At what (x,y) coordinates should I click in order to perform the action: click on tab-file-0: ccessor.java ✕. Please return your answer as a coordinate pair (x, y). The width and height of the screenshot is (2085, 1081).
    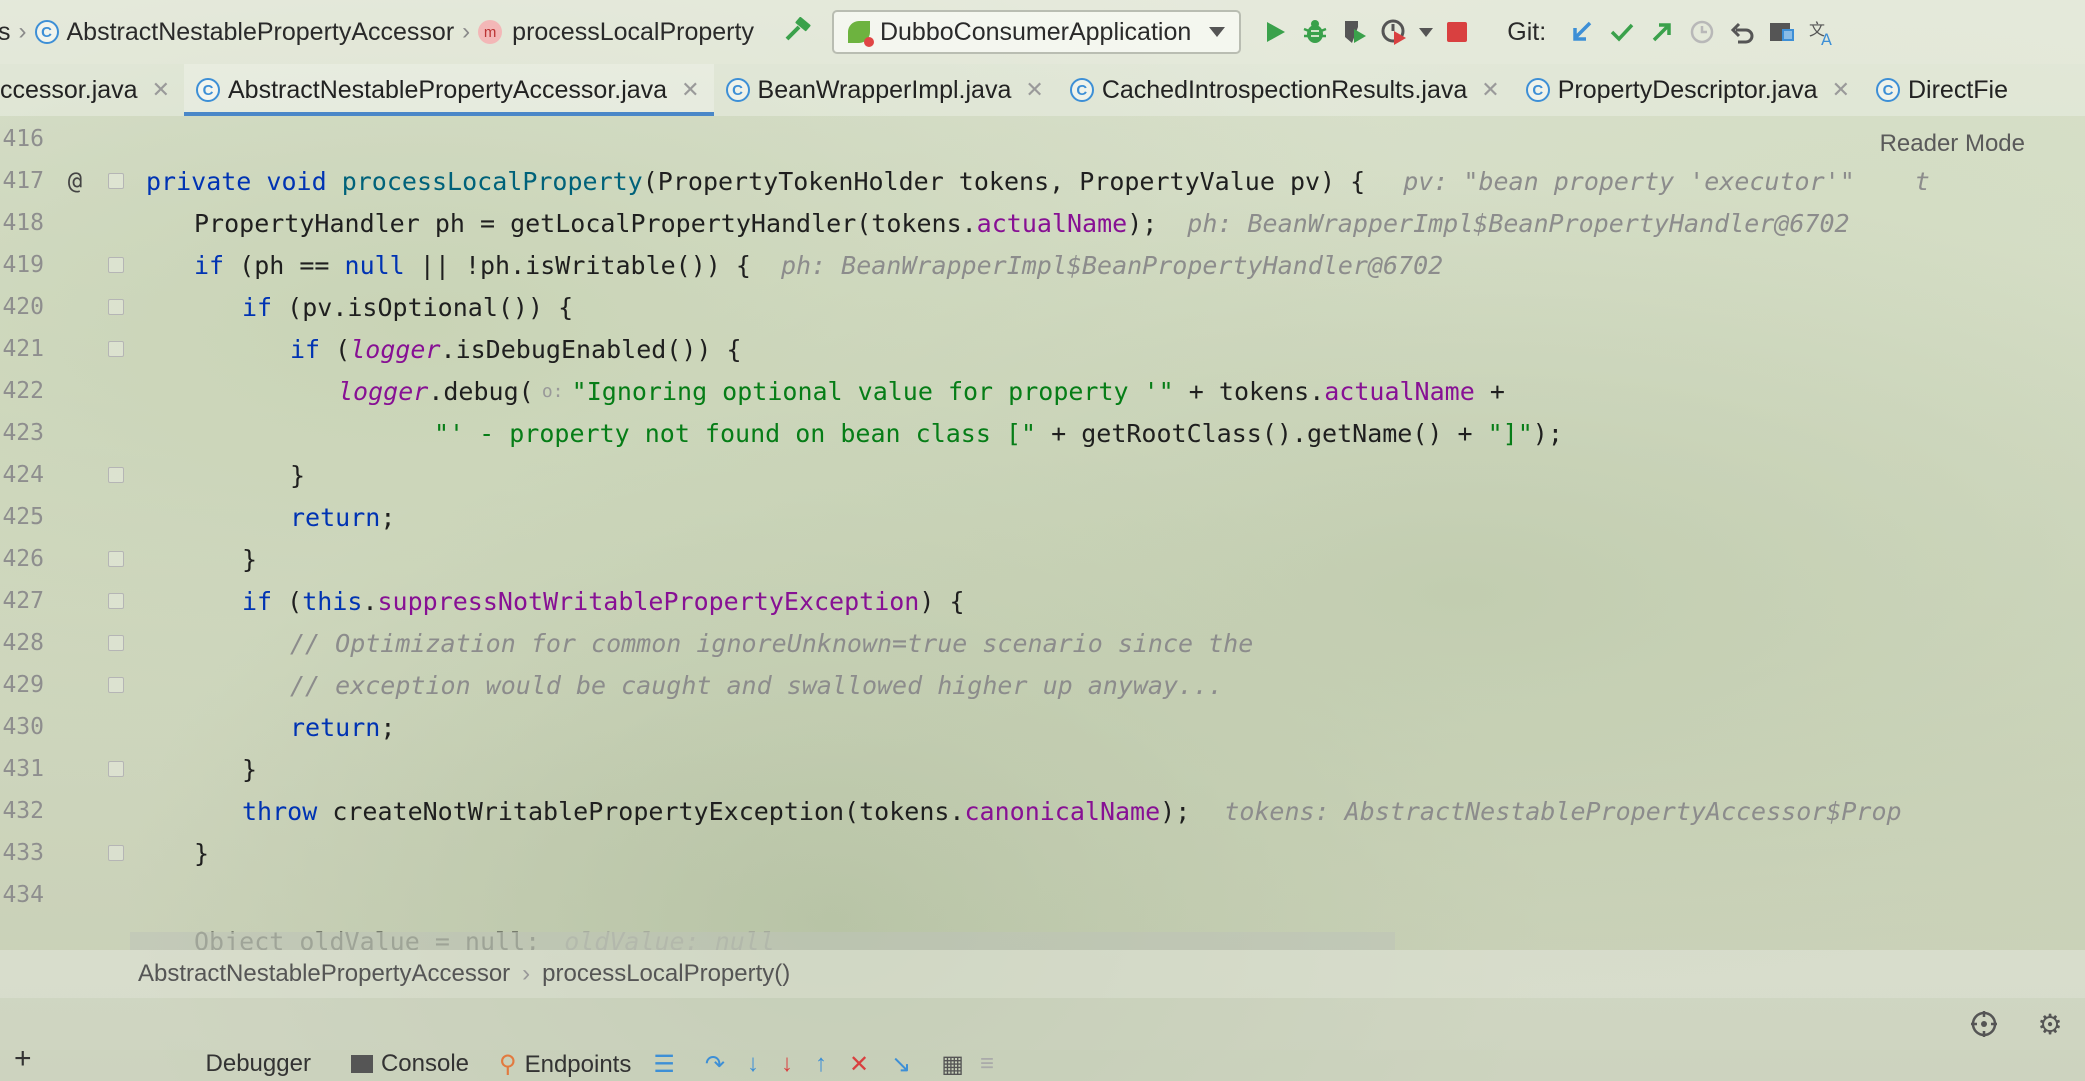
    Looking at the image, I should click on (92, 90).